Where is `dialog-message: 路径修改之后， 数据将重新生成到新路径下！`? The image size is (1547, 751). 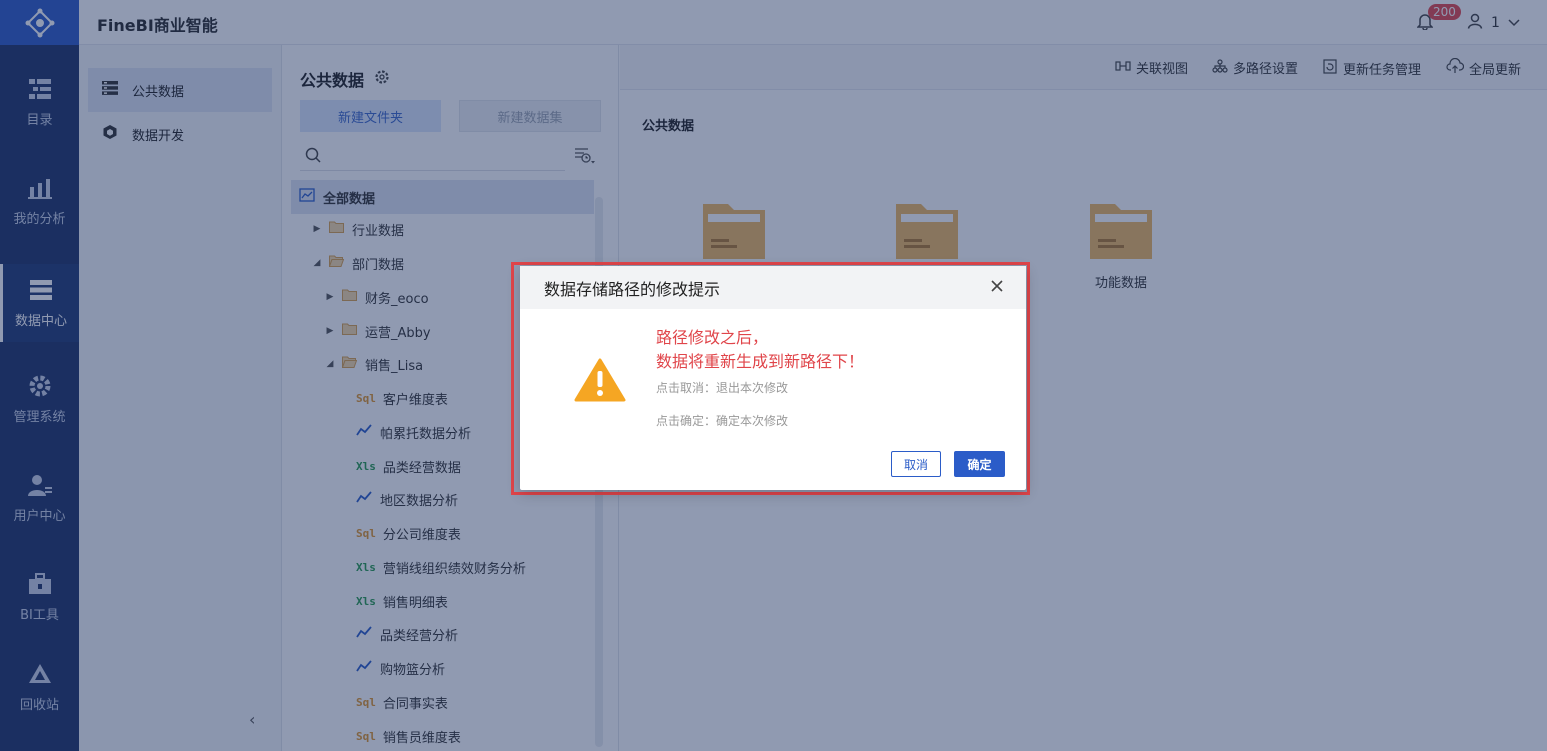
dialog-message: 路径修改之后， 数据将重新生成到新路径下！ is located at coordinates (760, 350).